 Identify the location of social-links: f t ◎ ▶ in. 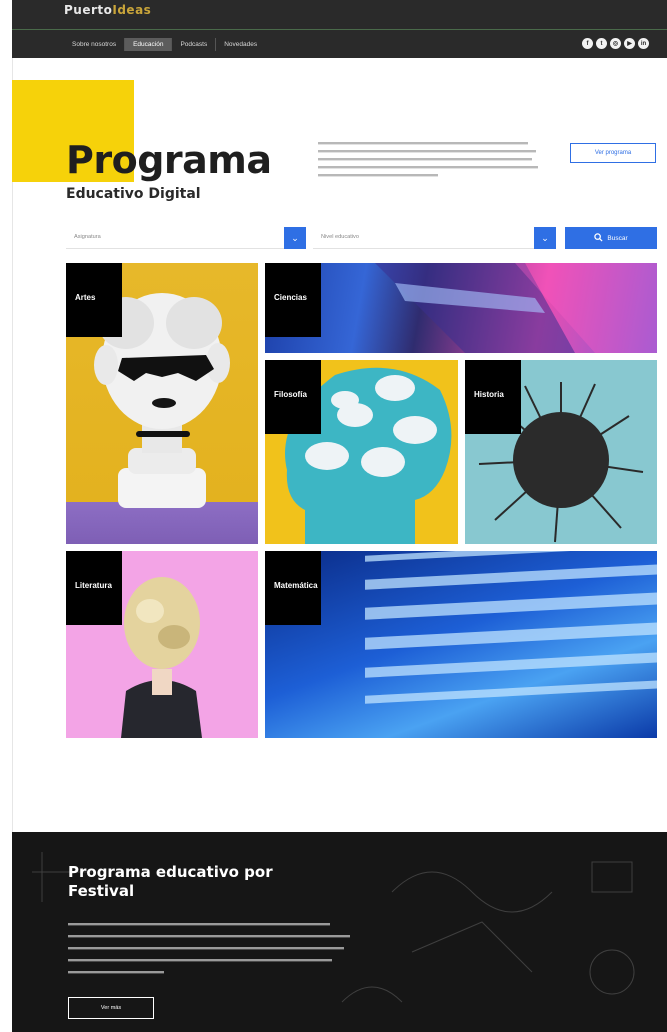
(615, 43).